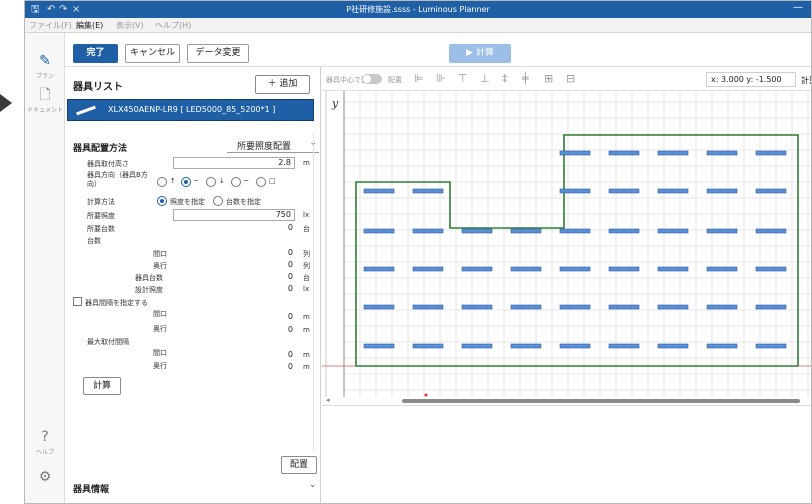 The width and height of the screenshot is (812, 504). Describe the element at coordinates (798, 7) in the screenshot. I see `minimize-button: —` at that location.